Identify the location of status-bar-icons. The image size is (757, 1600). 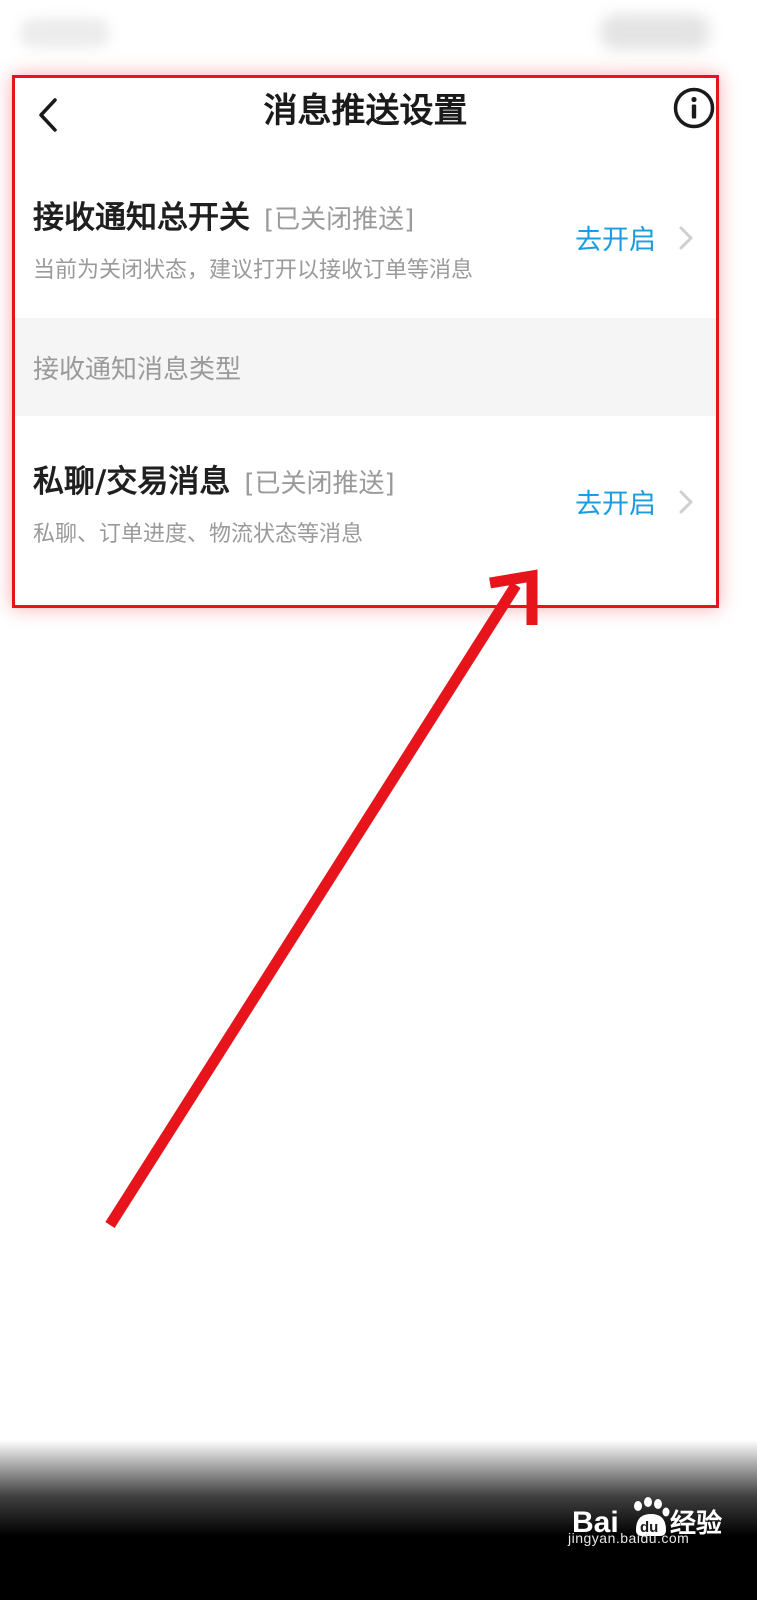
(655, 32).